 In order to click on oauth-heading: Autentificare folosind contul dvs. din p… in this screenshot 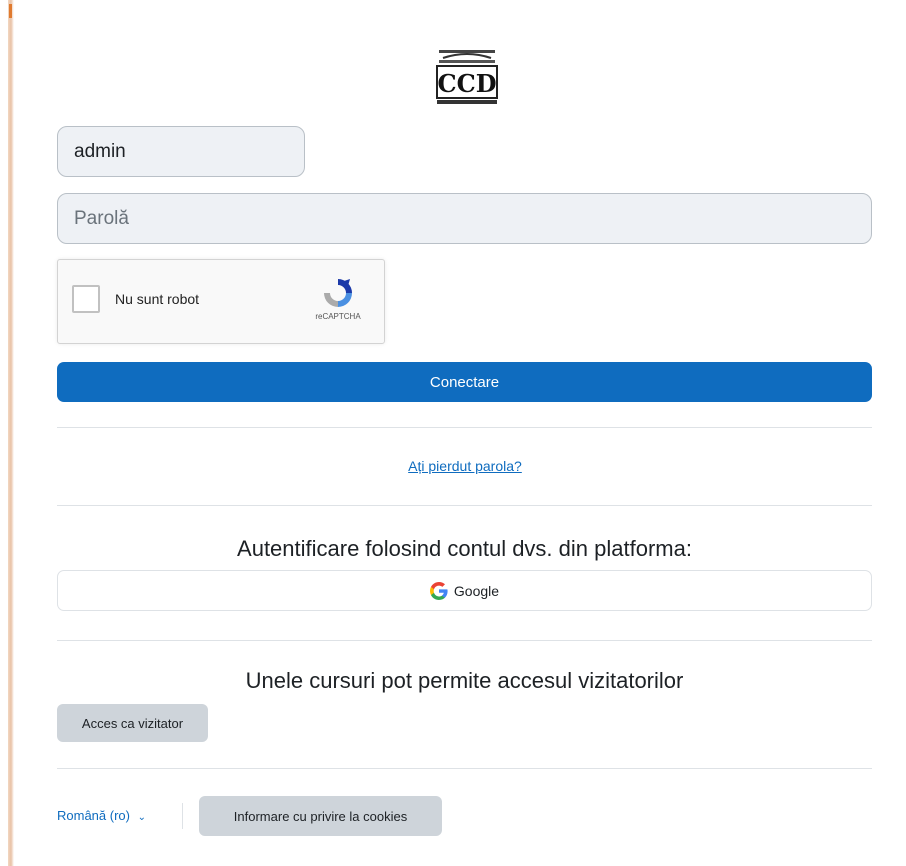, I will do `click(464, 548)`.